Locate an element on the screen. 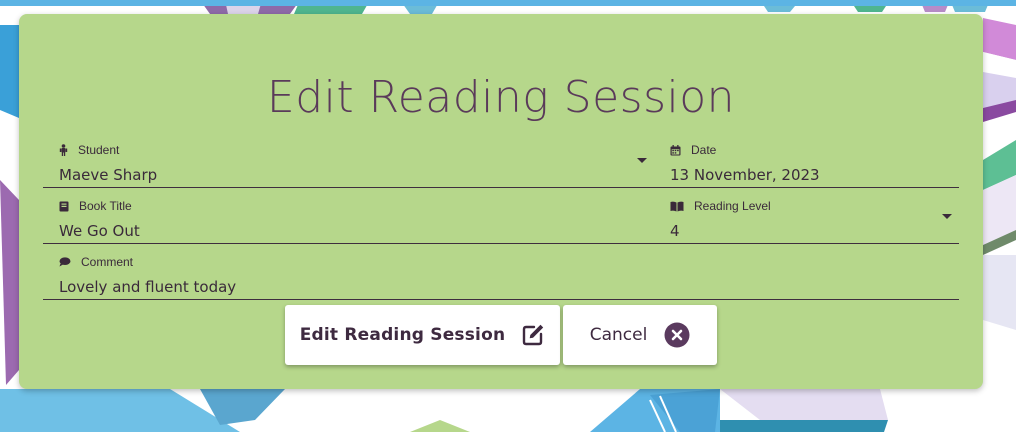  book-title-label: Book Title is located at coordinates (105, 206).